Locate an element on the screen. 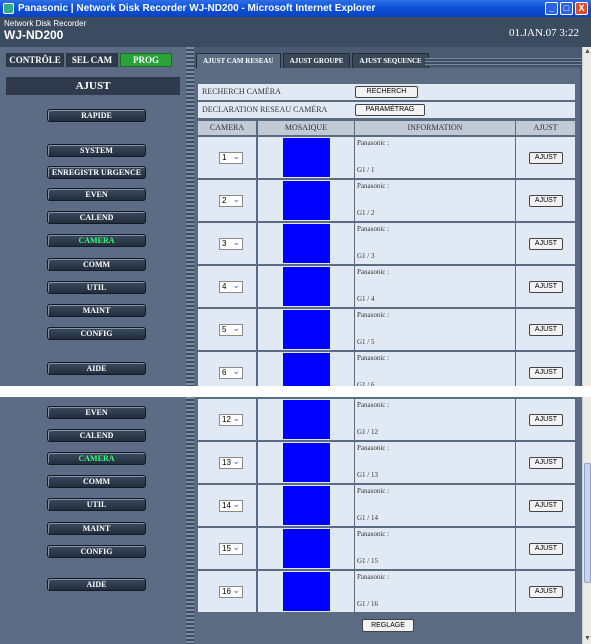 The width and height of the screenshot is (591, 644). camera-group: G1 / 5 is located at coordinates (366, 342).